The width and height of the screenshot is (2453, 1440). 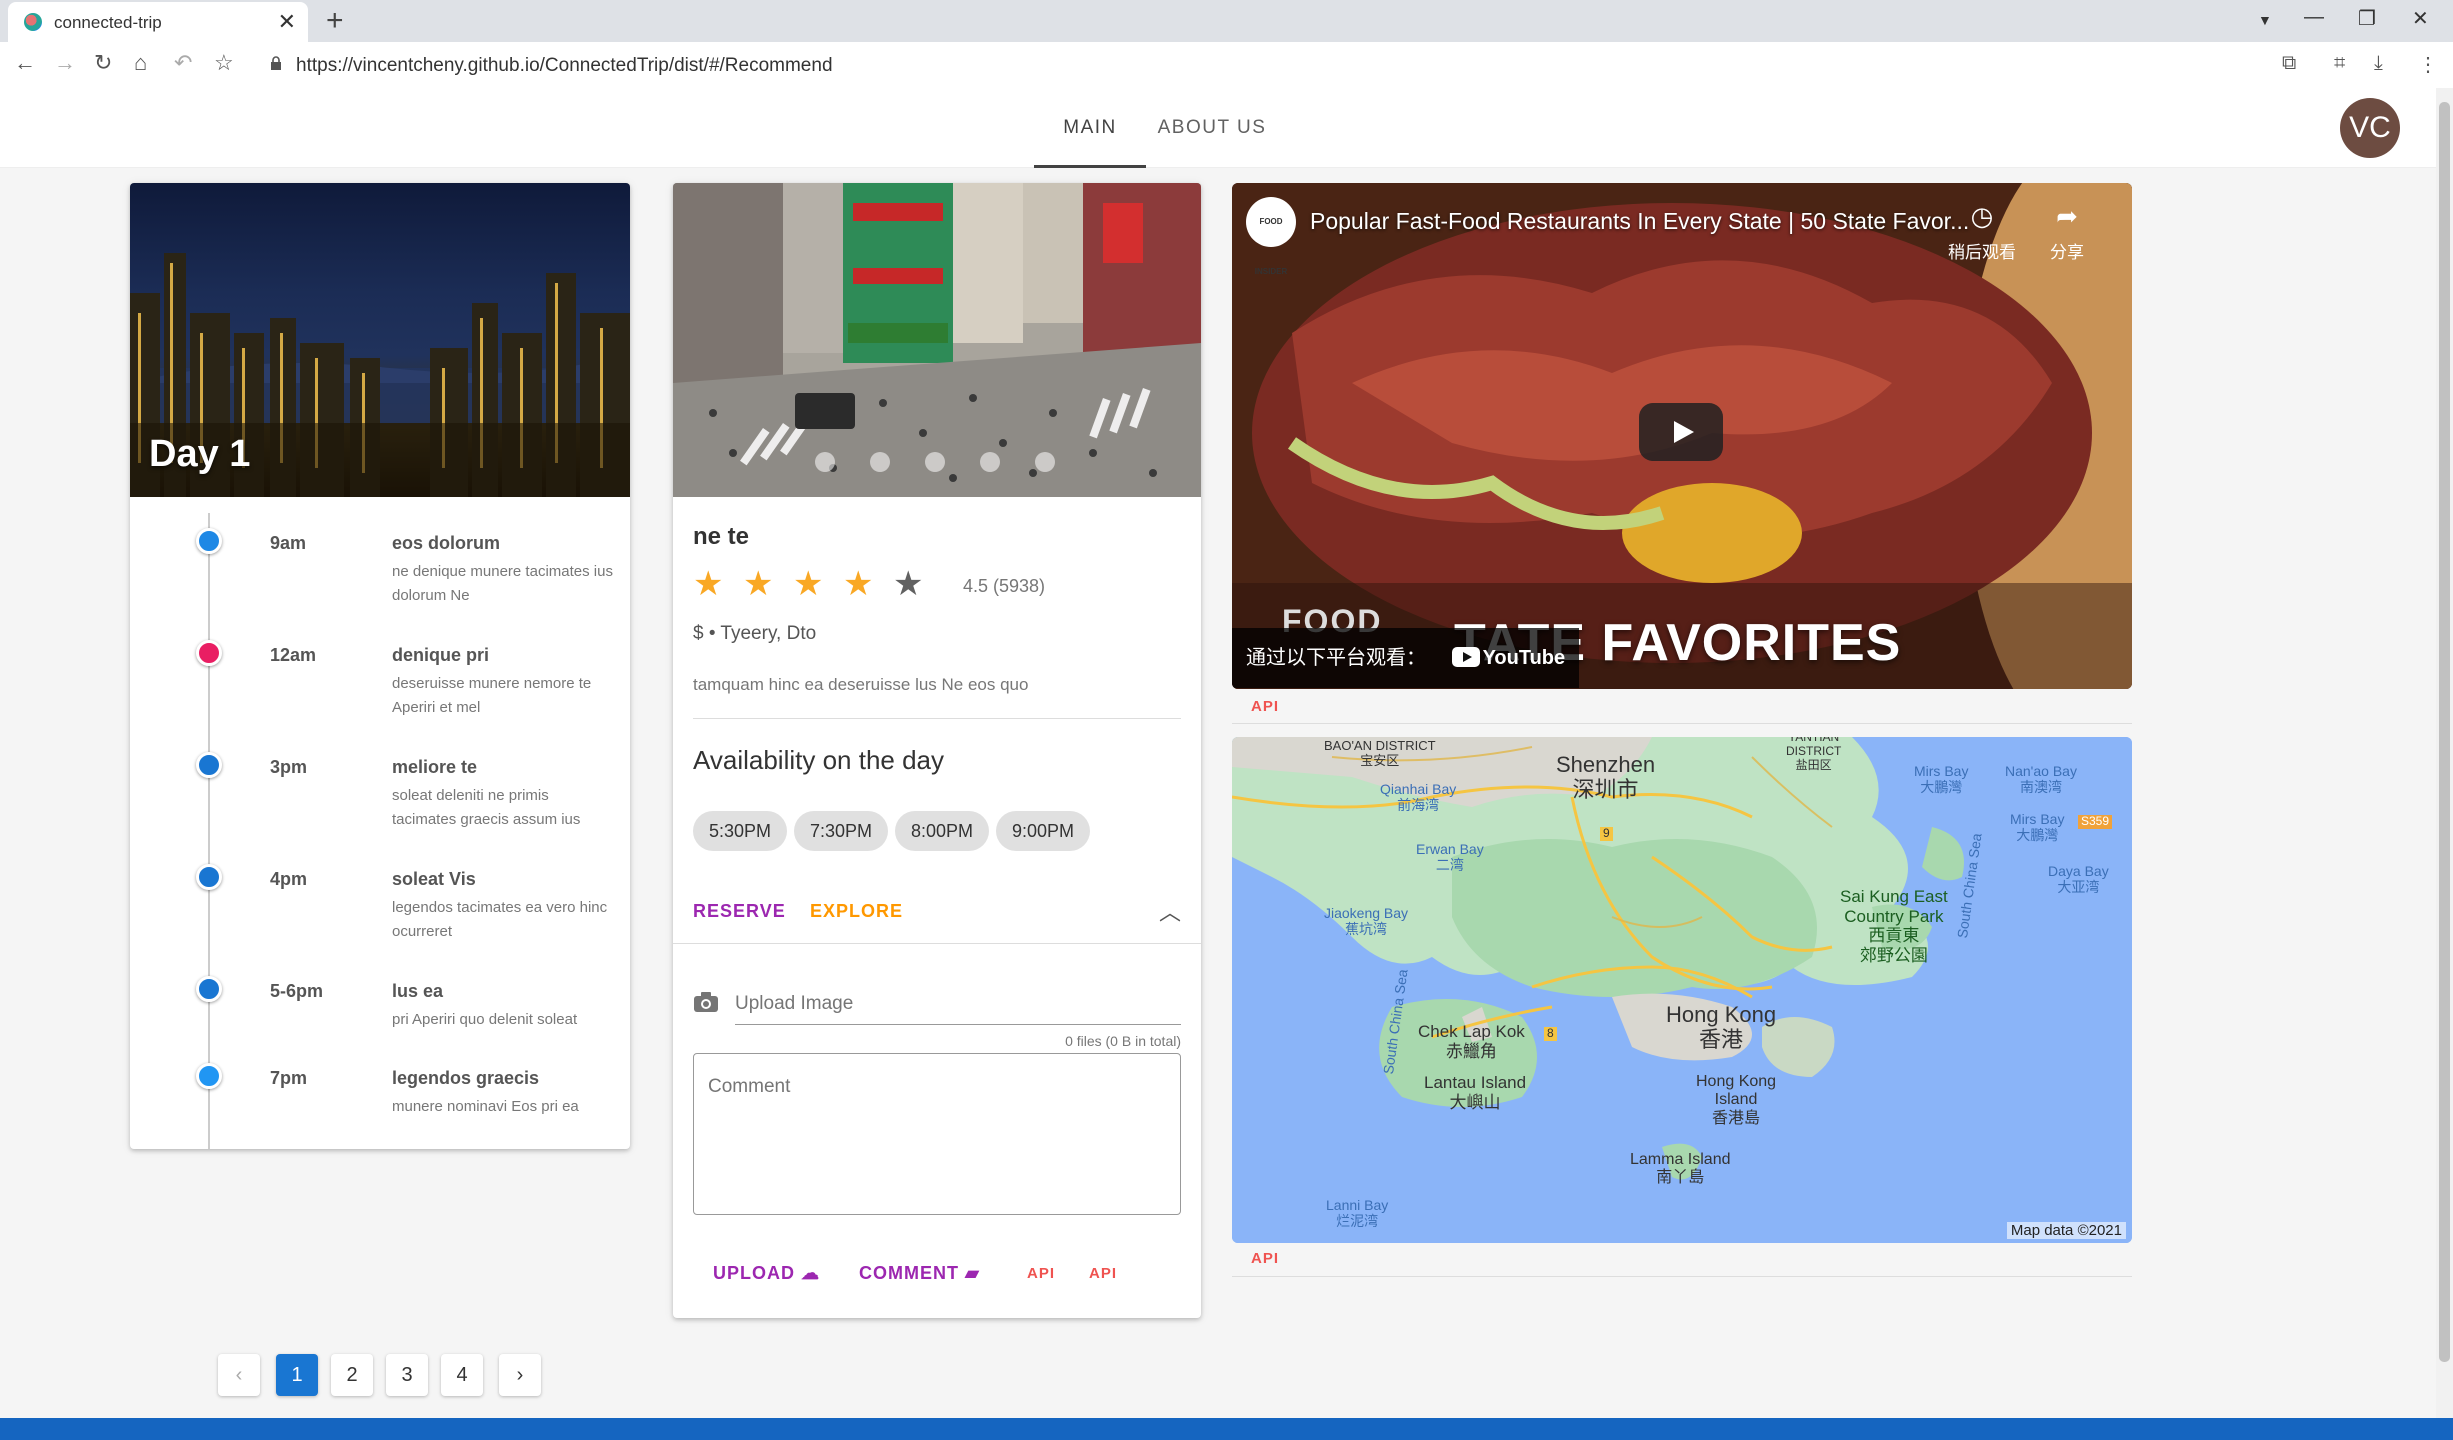 I want to click on watch-later-button: ◷ 稍后观看, so click(x=1982, y=232).